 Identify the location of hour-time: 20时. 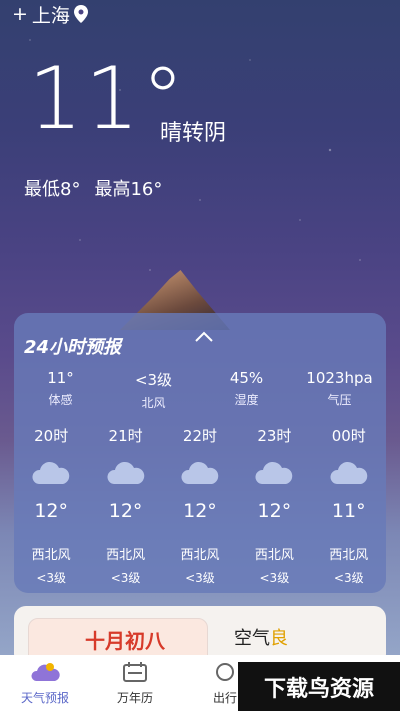
(51, 436).